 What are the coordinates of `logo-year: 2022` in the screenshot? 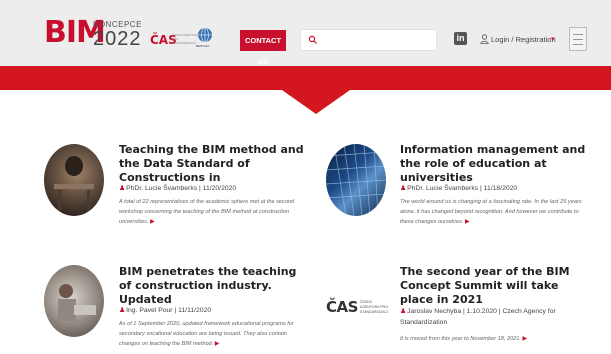 It's located at (117, 39).